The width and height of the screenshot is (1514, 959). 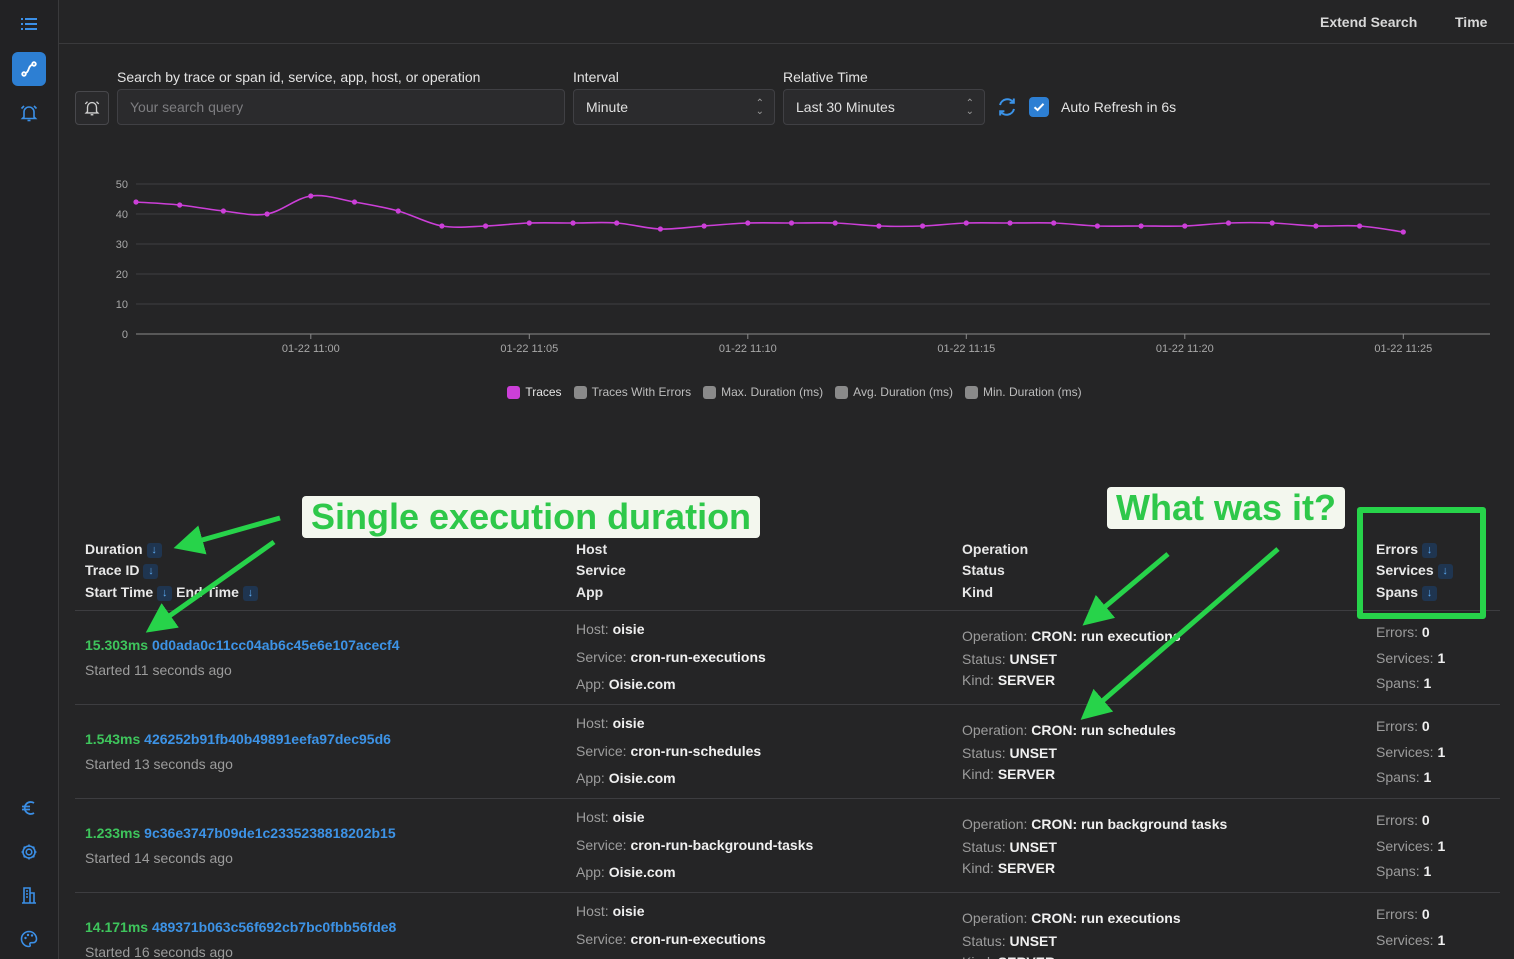 What do you see at coordinates (274, 927) in the screenshot?
I see `trace-id-link: 489371b063c56f692cb7bc0fbb56fde8` at bounding box center [274, 927].